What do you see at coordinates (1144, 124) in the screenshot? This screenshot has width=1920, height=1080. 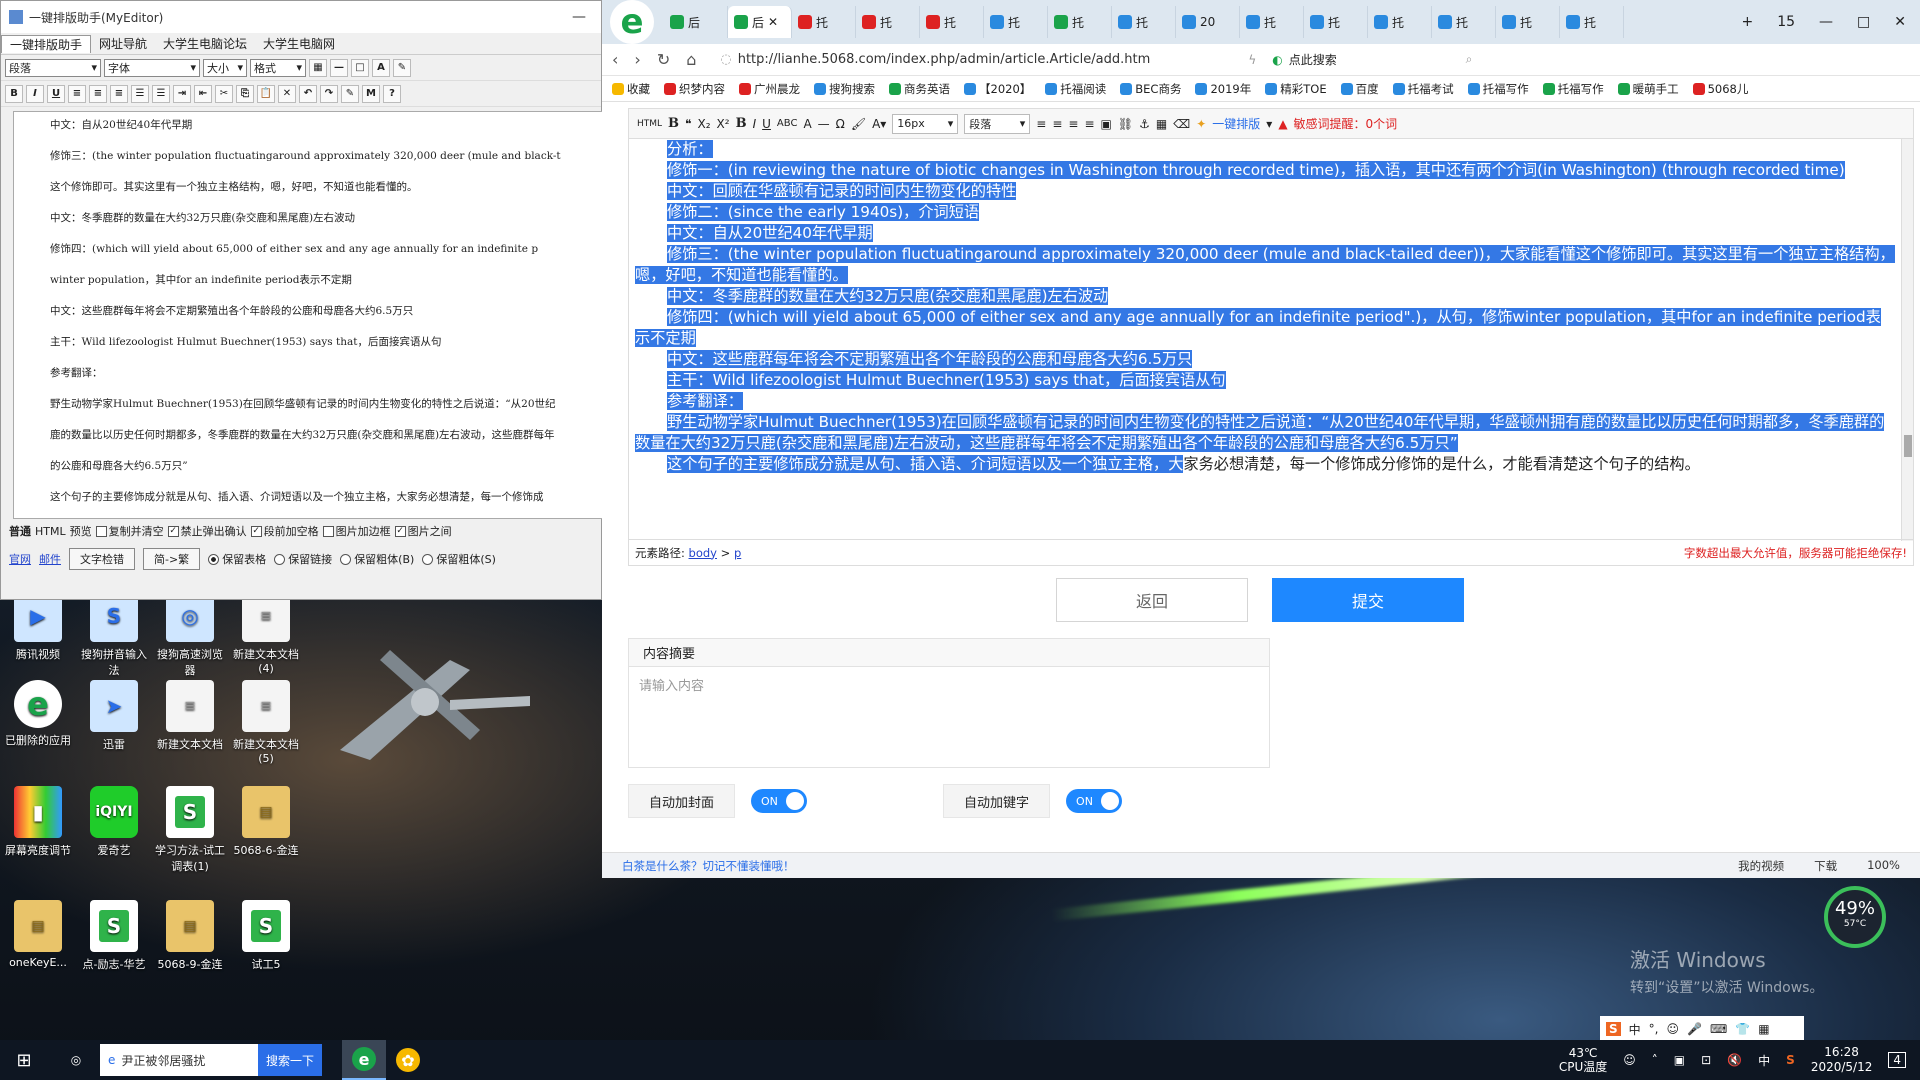 I see `anchor-icon: ⚓` at bounding box center [1144, 124].